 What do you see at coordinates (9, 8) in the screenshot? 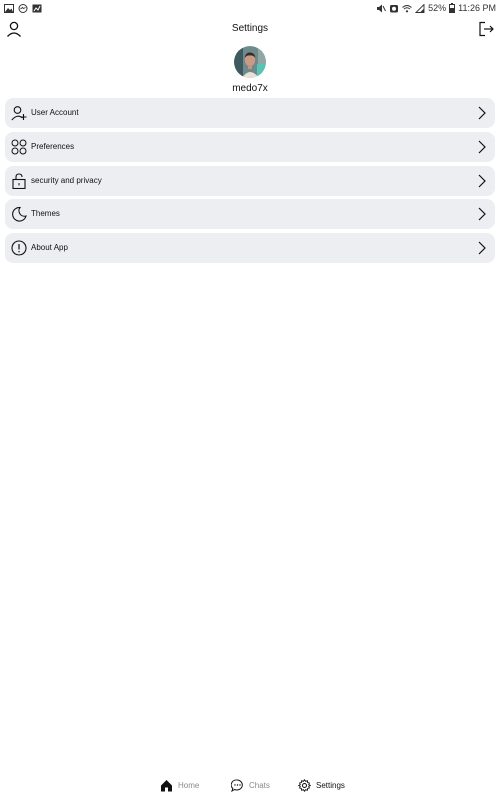
I see `image-icon` at bounding box center [9, 8].